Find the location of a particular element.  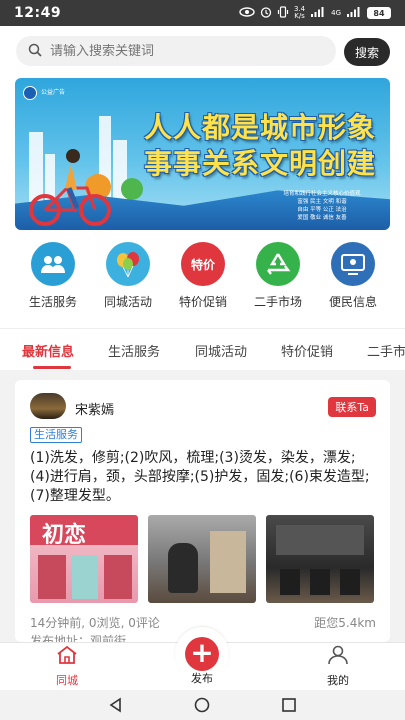

status-icons: 3.4 K/s 4G 84 is located at coordinates (315, 13).